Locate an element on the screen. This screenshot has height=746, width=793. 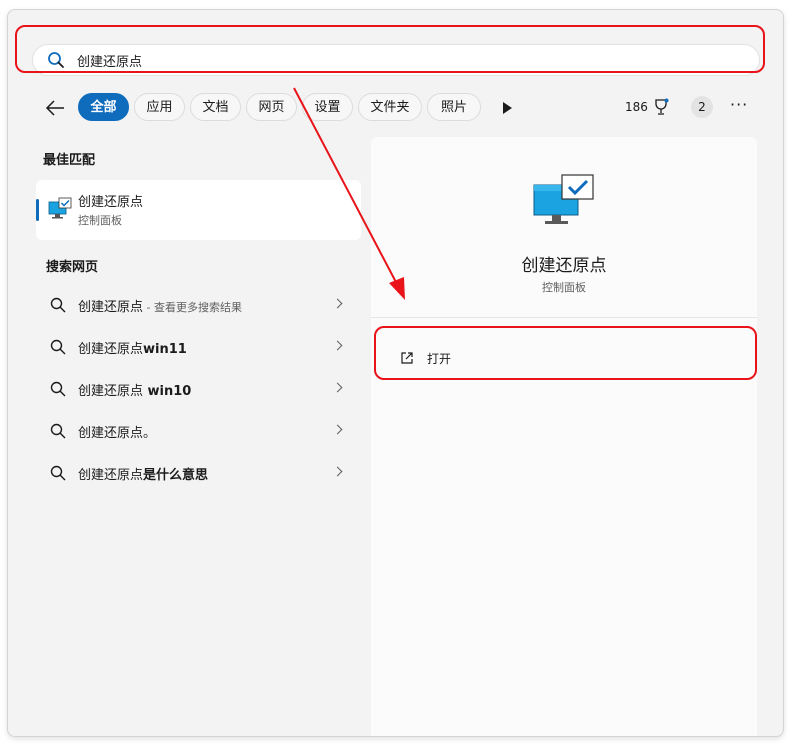
tab-apps: 应用 is located at coordinates (159, 107).